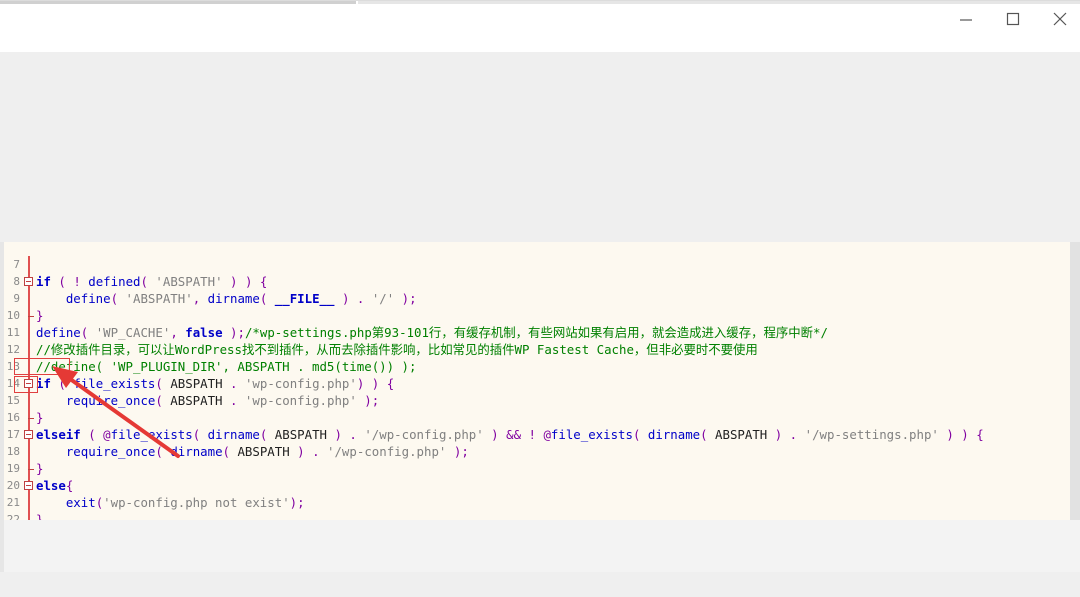 The width and height of the screenshot is (1080, 597). Describe the element at coordinates (537, 502) in the screenshot. I see `code-line: 21 exit('wp-config.php not exist');` at that location.